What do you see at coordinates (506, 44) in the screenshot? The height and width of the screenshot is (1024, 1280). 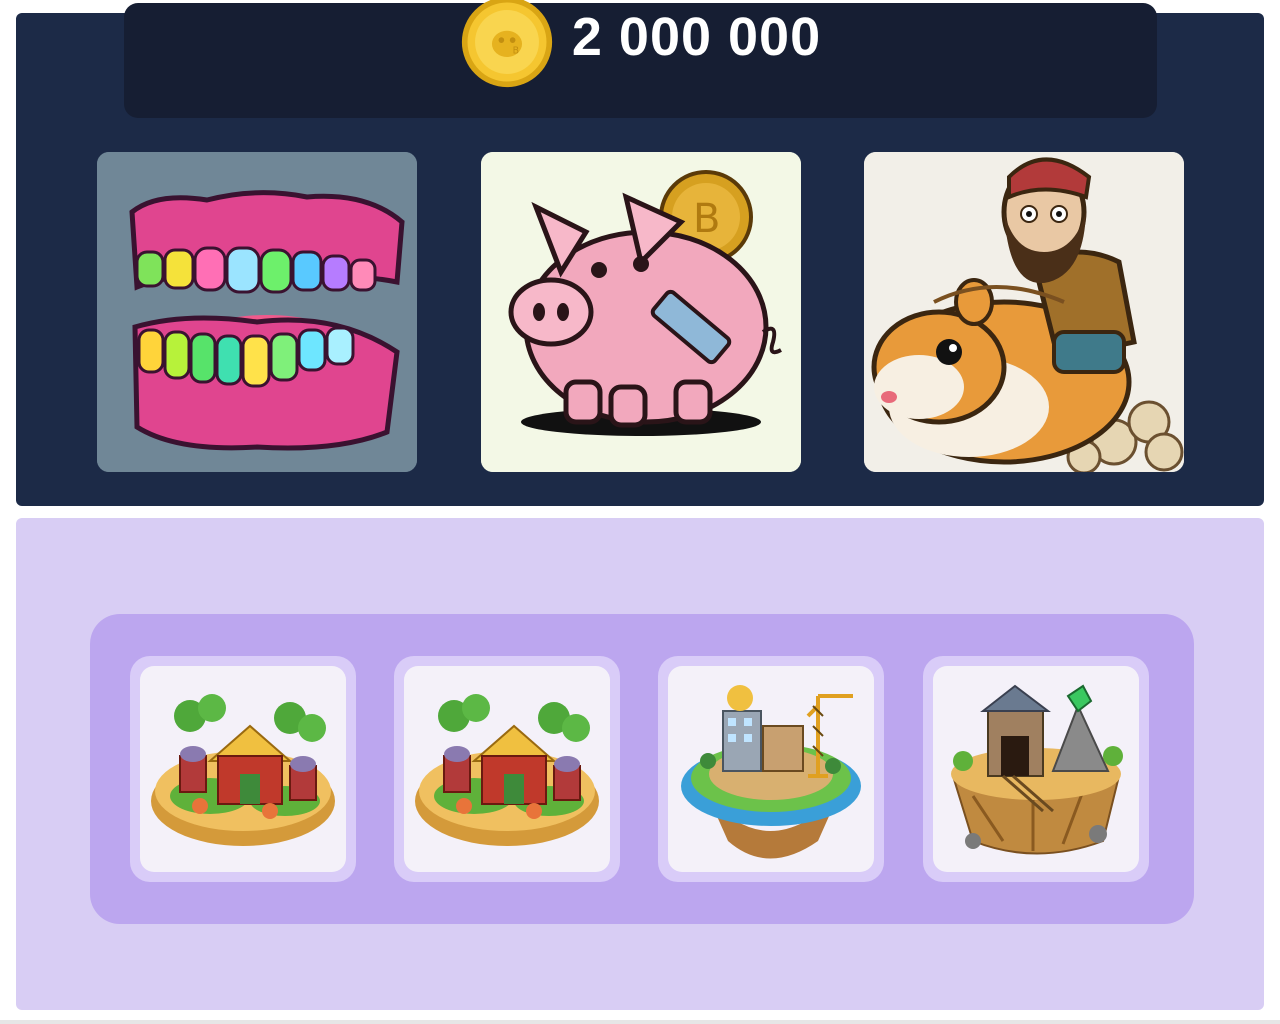 I see `gold-coin-icon: B` at bounding box center [506, 44].